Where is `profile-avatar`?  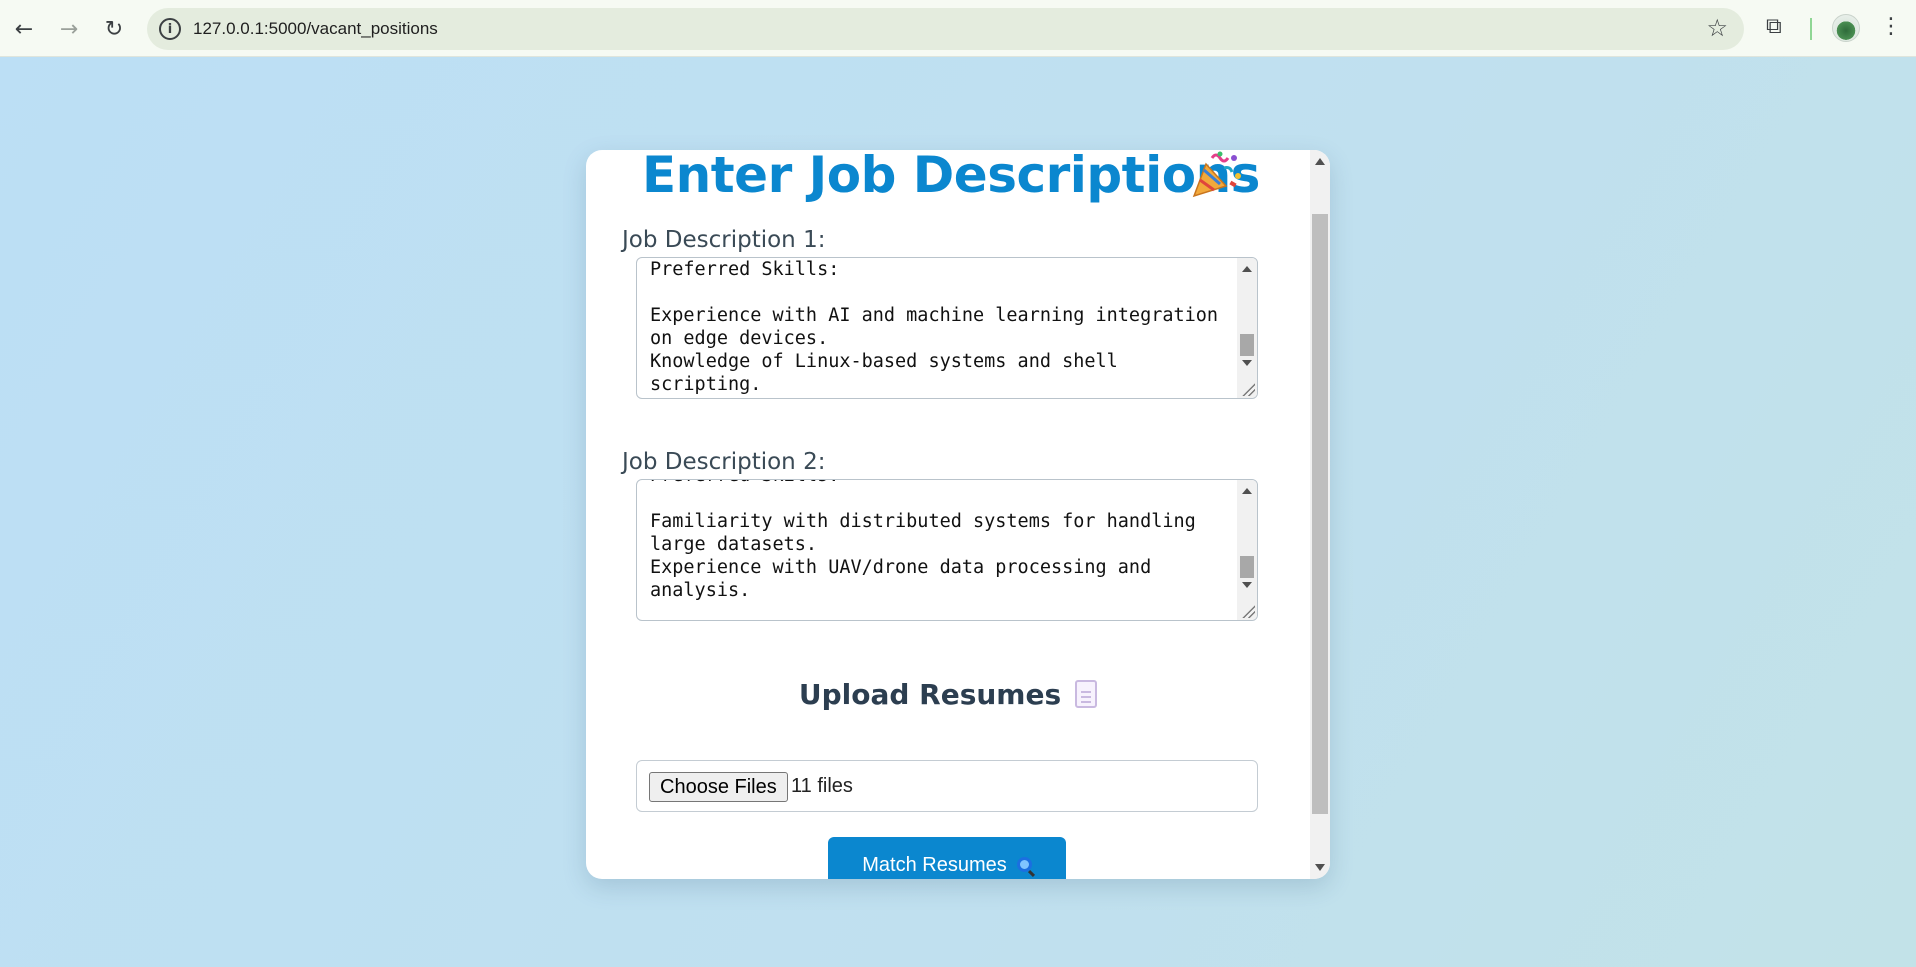
profile-avatar is located at coordinates (1846, 28).